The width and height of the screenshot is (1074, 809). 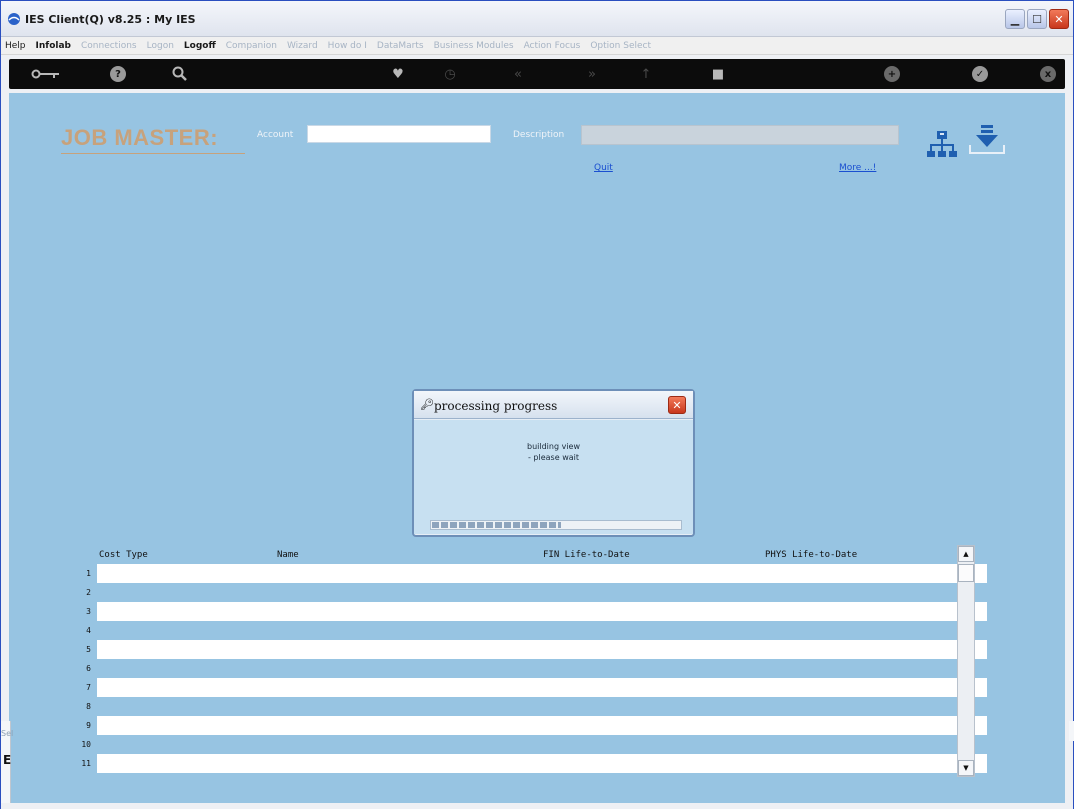 I want to click on page-title-underline, so click(x=153, y=153).